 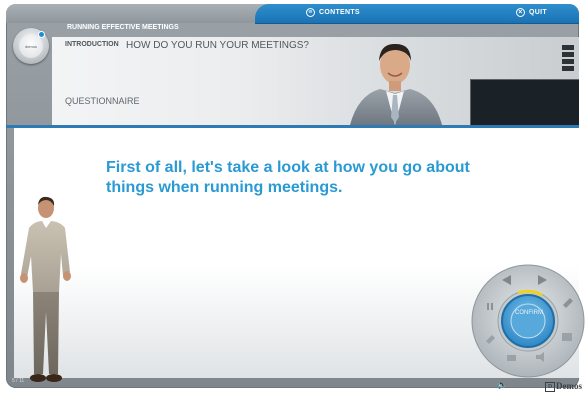 I want to click on close-icon: ×, so click(x=520, y=12).